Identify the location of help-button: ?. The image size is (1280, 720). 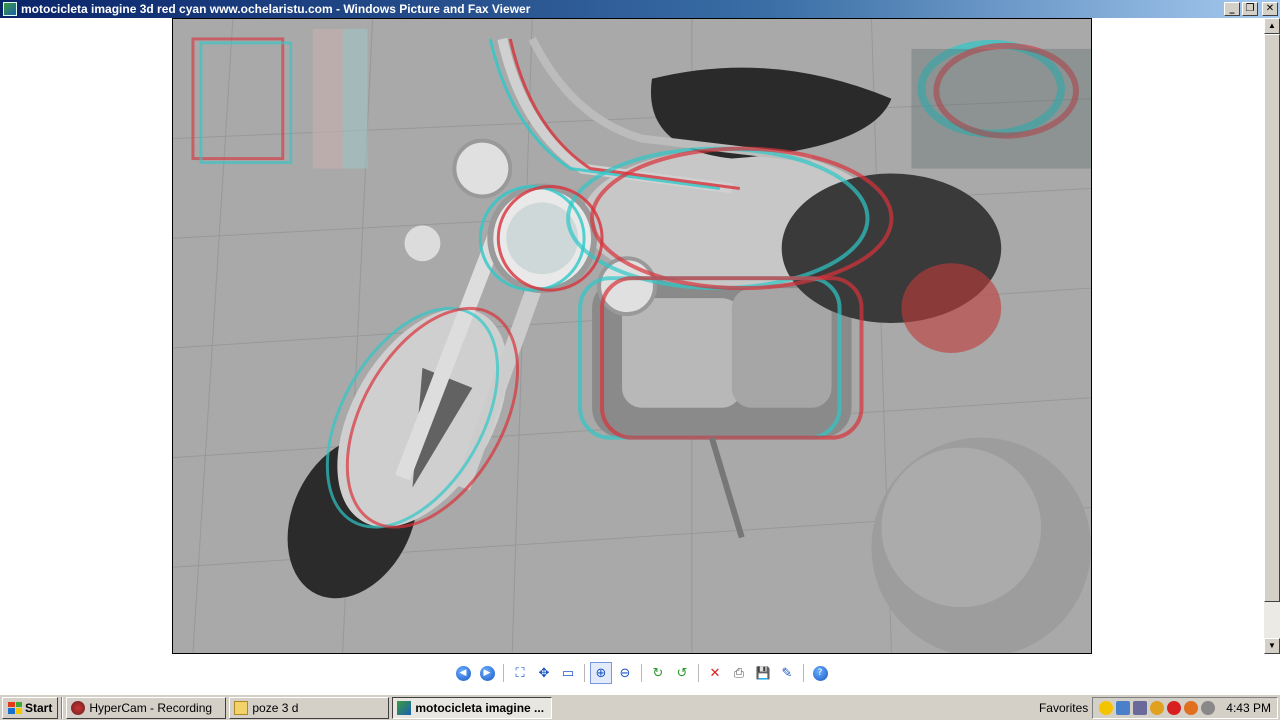
(820, 673).